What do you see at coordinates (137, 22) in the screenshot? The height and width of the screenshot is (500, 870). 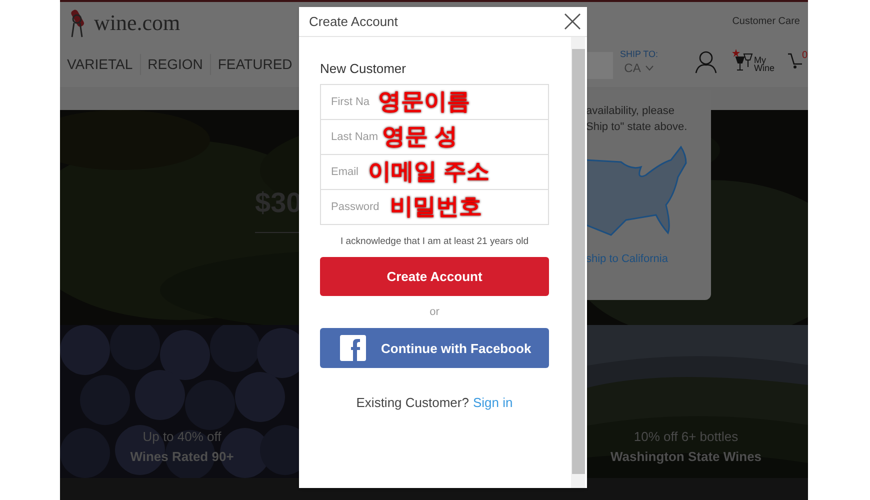 I see `logo: wine.com` at bounding box center [137, 22].